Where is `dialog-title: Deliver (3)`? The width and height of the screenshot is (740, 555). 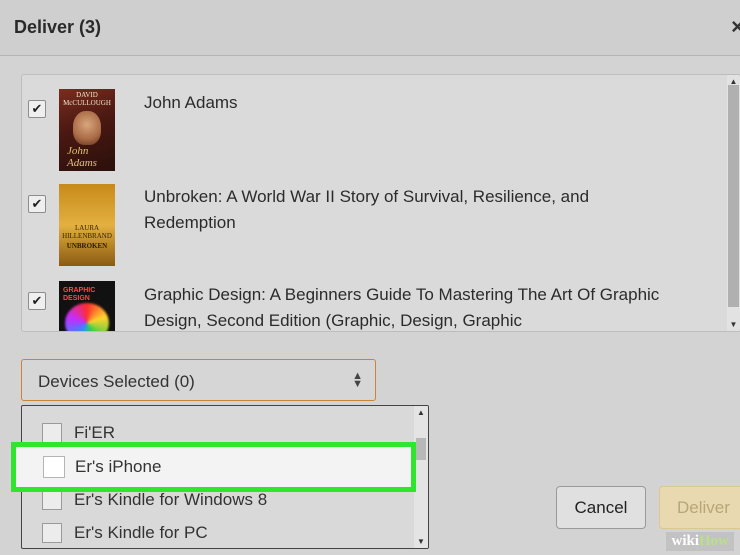 dialog-title: Deliver (3) is located at coordinates (58, 27).